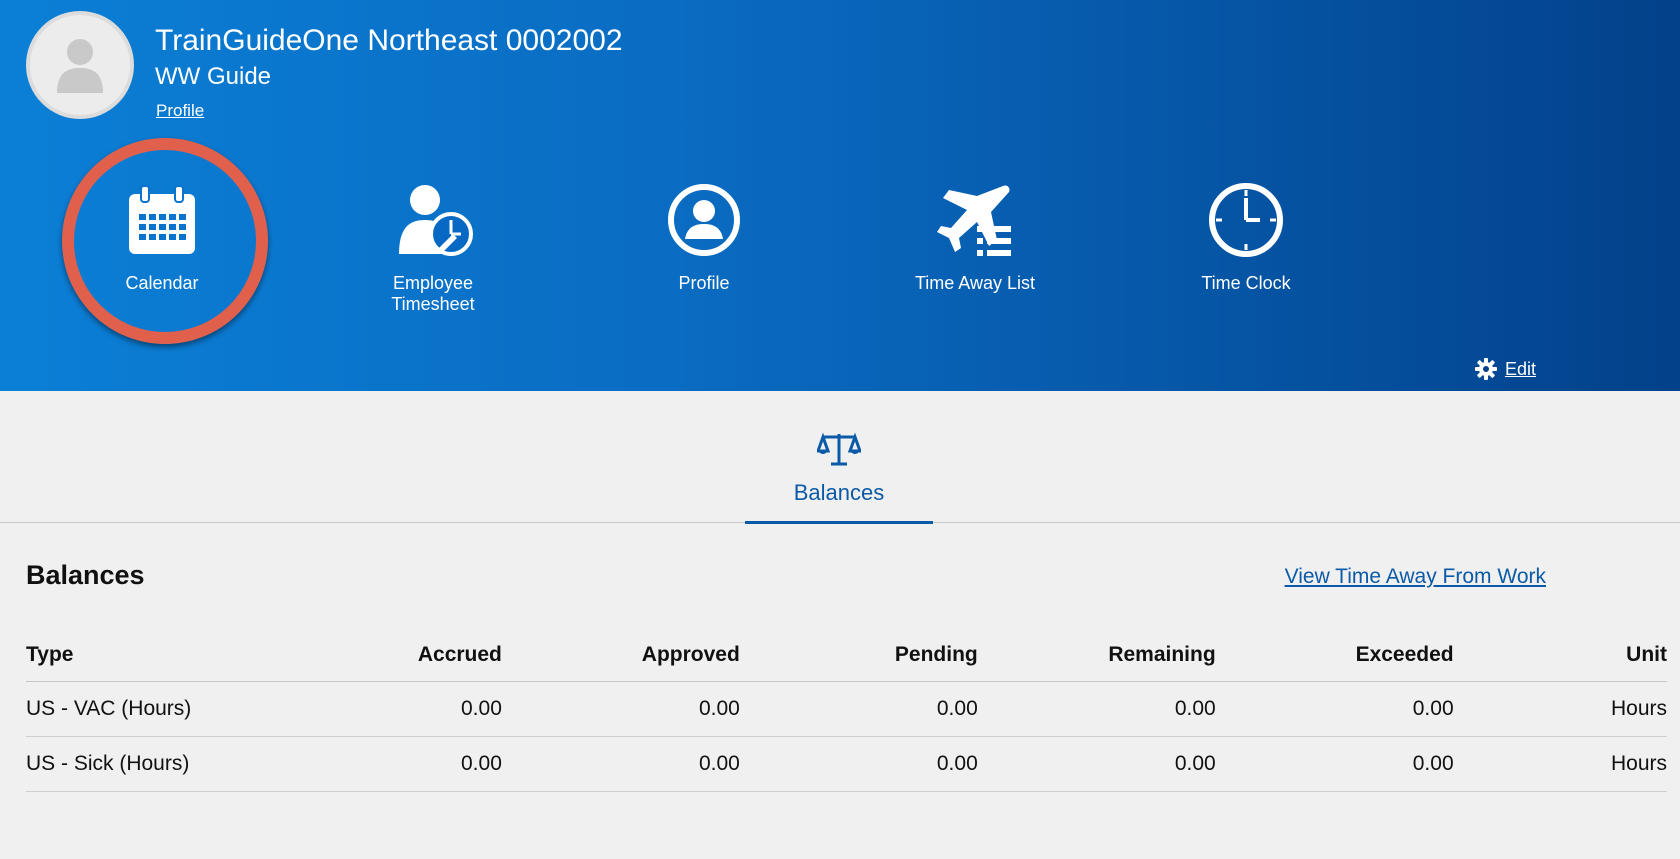 Image resolution: width=1680 pixels, height=859 pixels. I want to click on avatar, so click(80, 65).